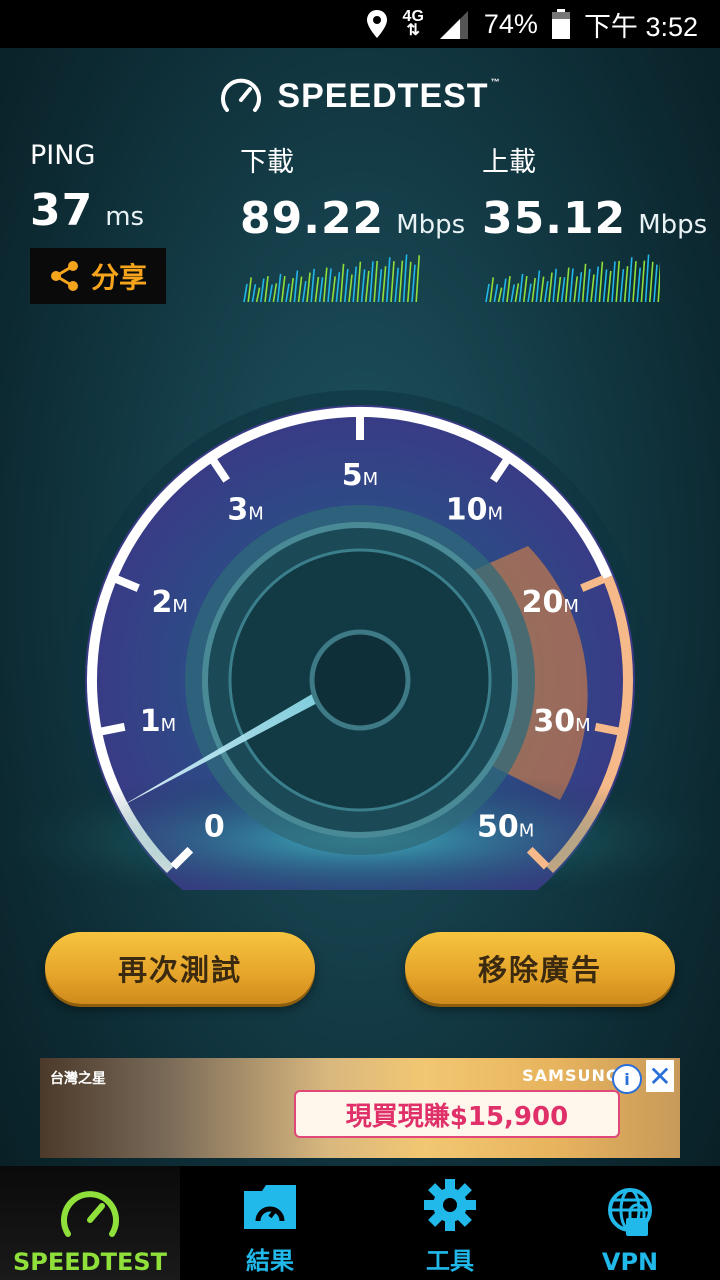  What do you see at coordinates (270, 1207) in the screenshot?
I see `results-folder-icon` at bounding box center [270, 1207].